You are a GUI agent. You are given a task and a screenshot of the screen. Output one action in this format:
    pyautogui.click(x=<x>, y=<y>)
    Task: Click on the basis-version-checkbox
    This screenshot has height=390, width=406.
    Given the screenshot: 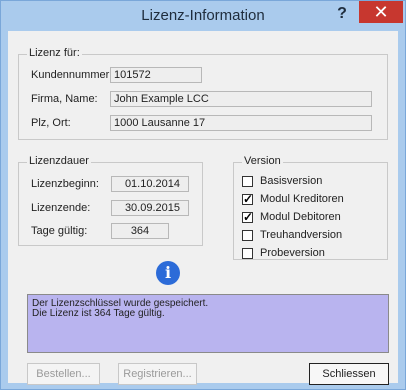 What is the action you would take?
    pyautogui.click(x=247, y=181)
    